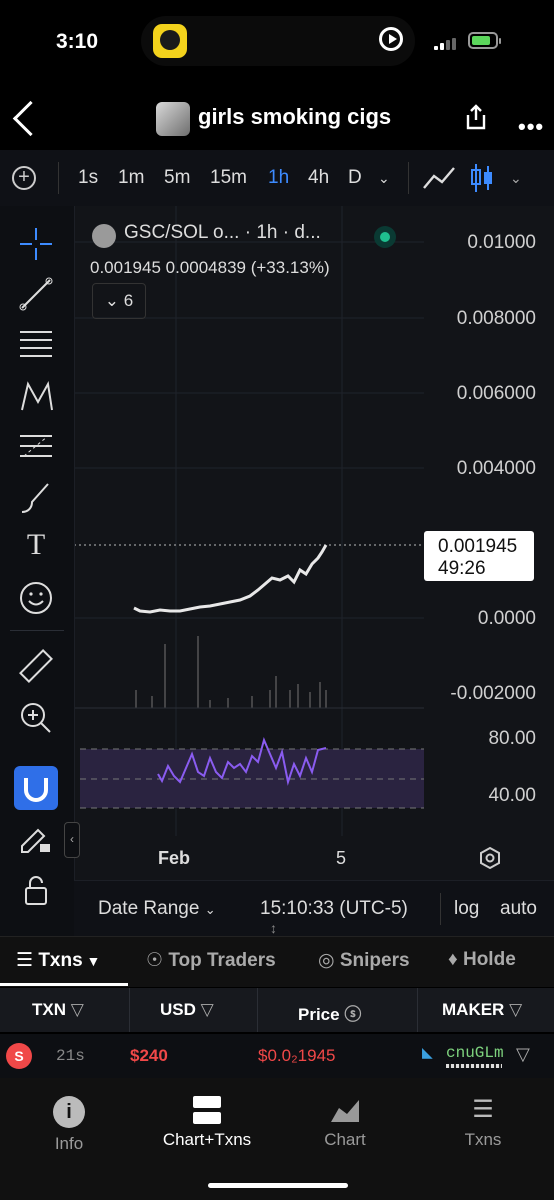 The image size is (554, 1200). I want to click on column-txn-label: TXN, so click(49, 1009).